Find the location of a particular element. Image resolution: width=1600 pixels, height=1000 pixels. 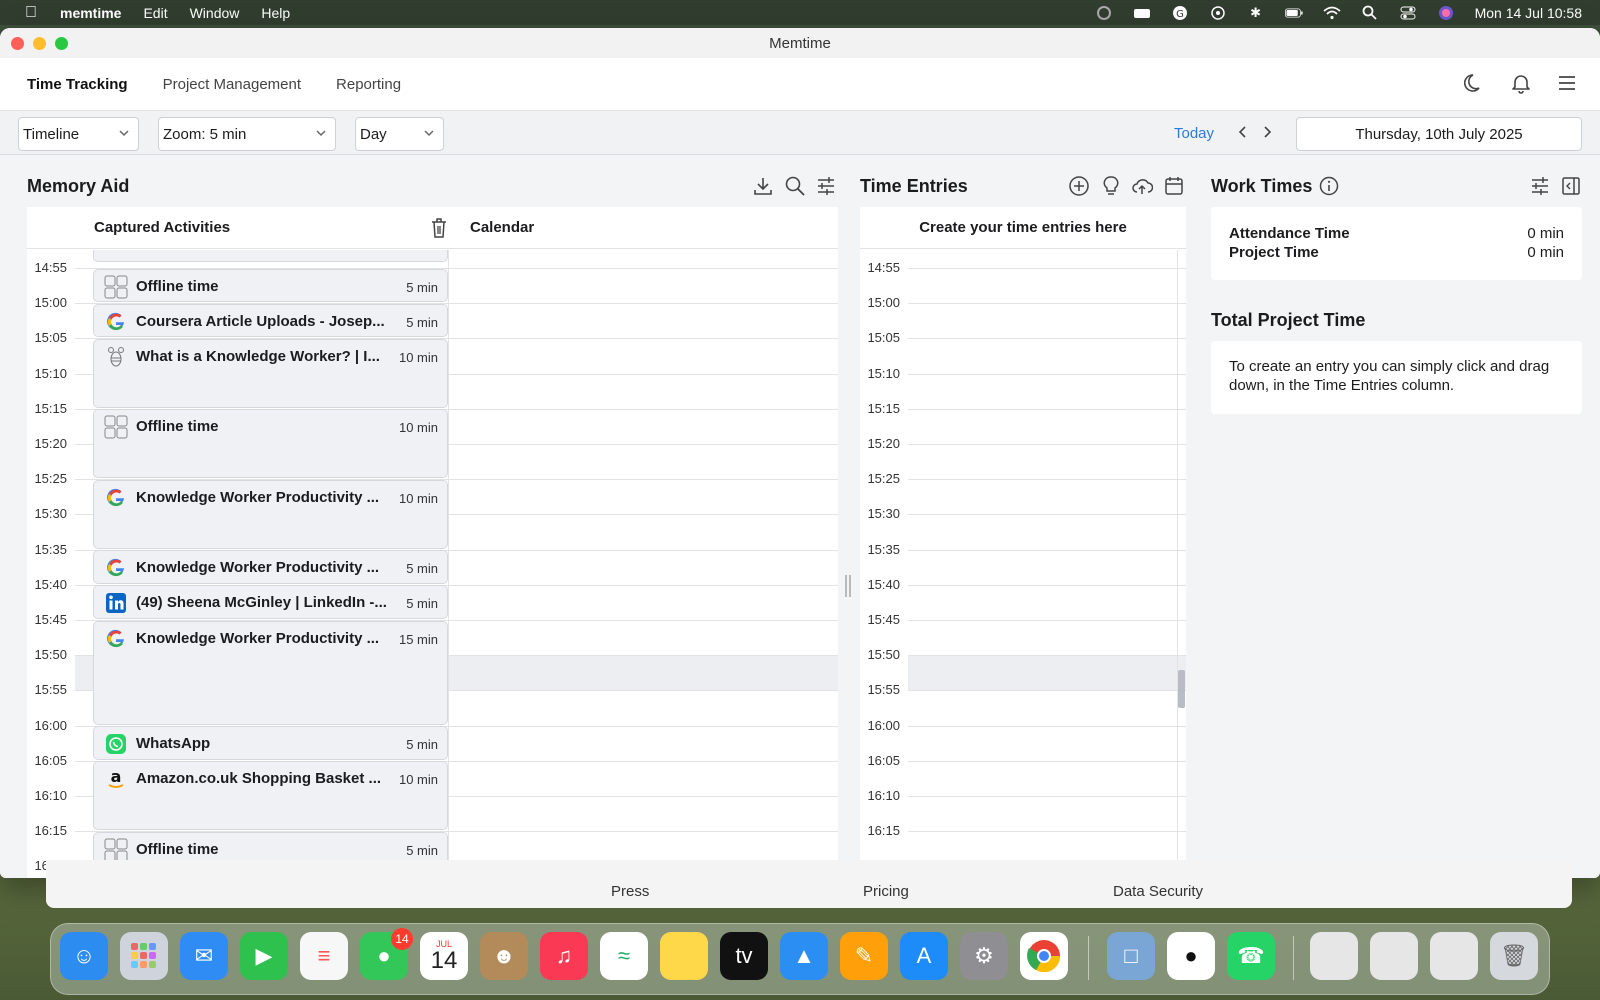

minimized-window-3-icon is located at coordinates (1454, 956).